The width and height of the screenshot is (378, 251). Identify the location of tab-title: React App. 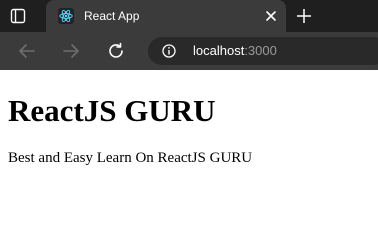
(112, 16).